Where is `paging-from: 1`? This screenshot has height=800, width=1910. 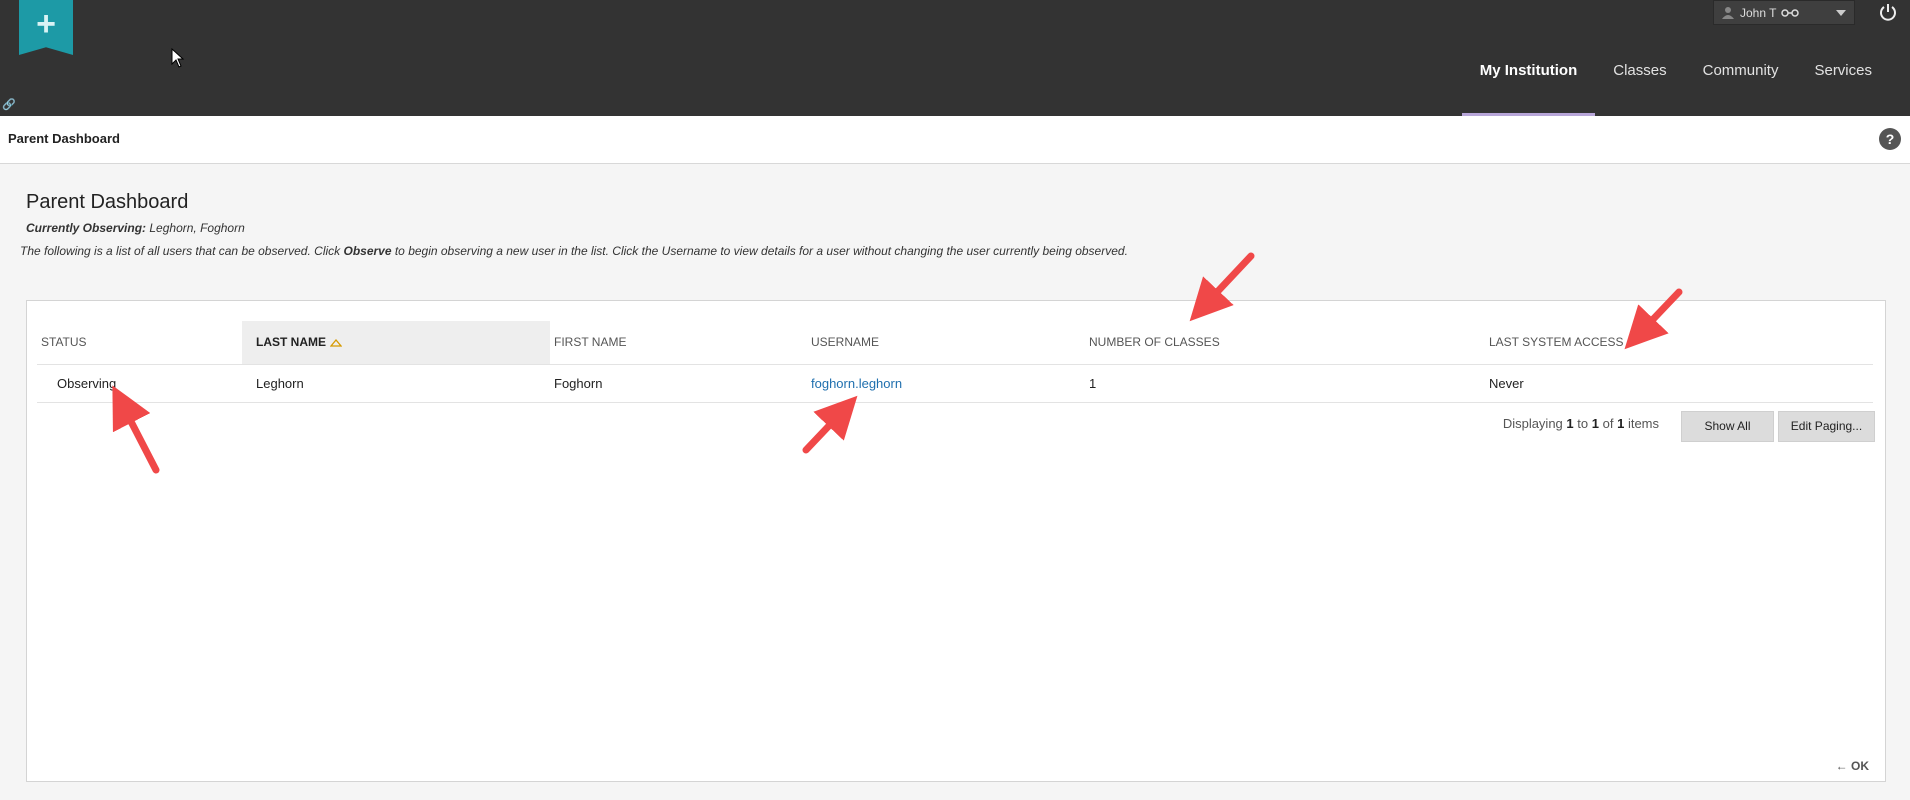
paging-from: 1 is located at coordinates (1570, 423).